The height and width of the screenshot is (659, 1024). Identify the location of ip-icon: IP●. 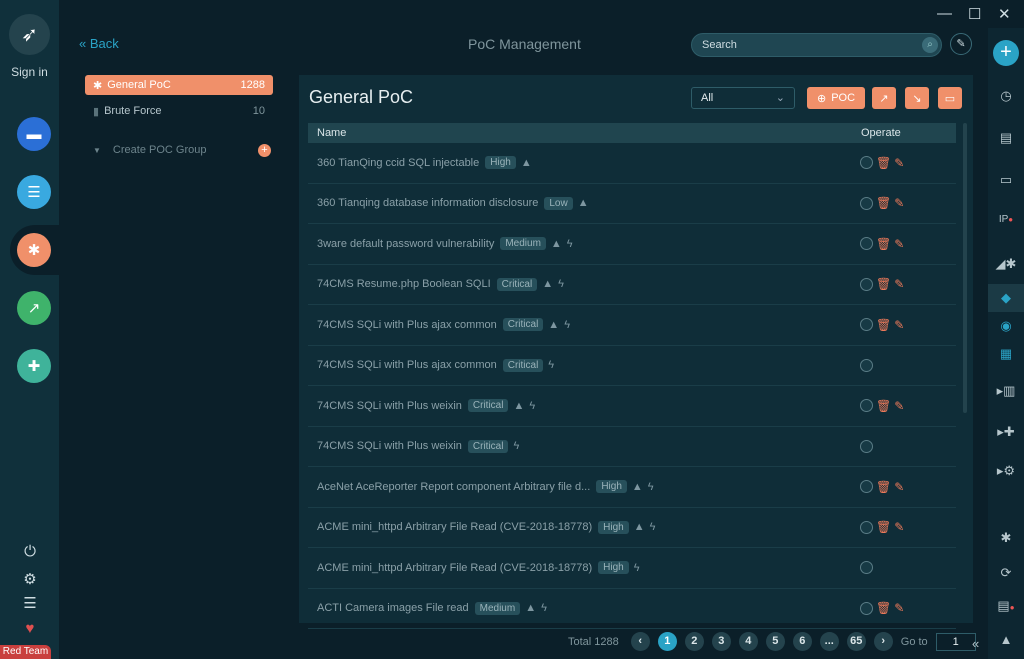
(1006, 219).